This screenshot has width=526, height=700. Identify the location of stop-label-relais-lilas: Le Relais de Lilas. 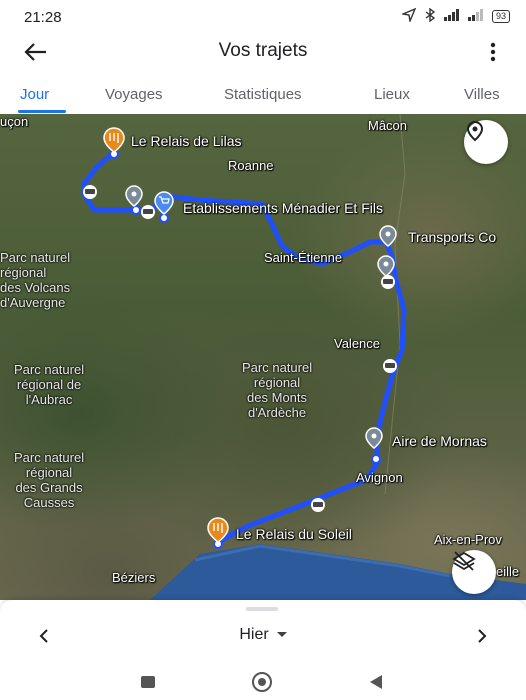
(186, 141).